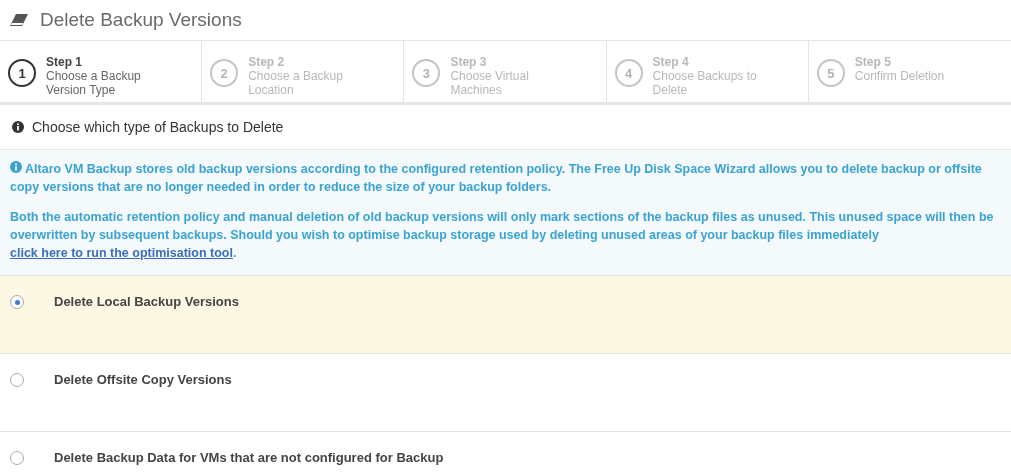  Describe the element at coordinates (899, 76) in the screenshot. I see `step-label: Confirm Deletion` at that location.